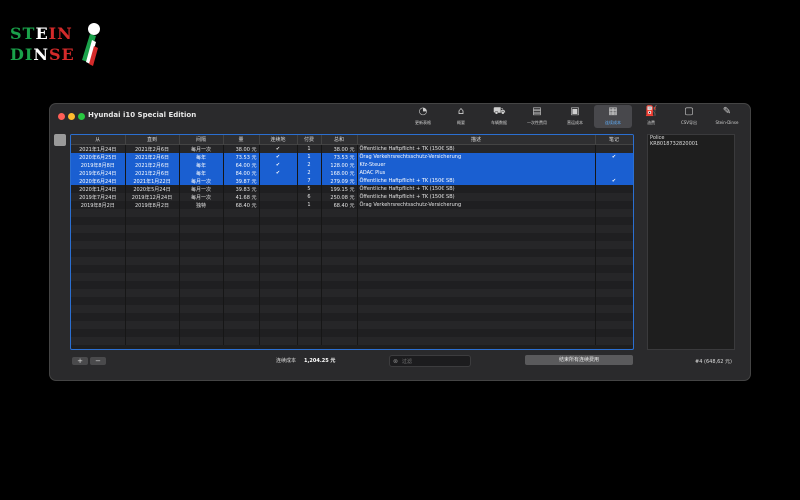 The image size is (800, 500). I want to click on col-description: 描述, so click(476, 140).